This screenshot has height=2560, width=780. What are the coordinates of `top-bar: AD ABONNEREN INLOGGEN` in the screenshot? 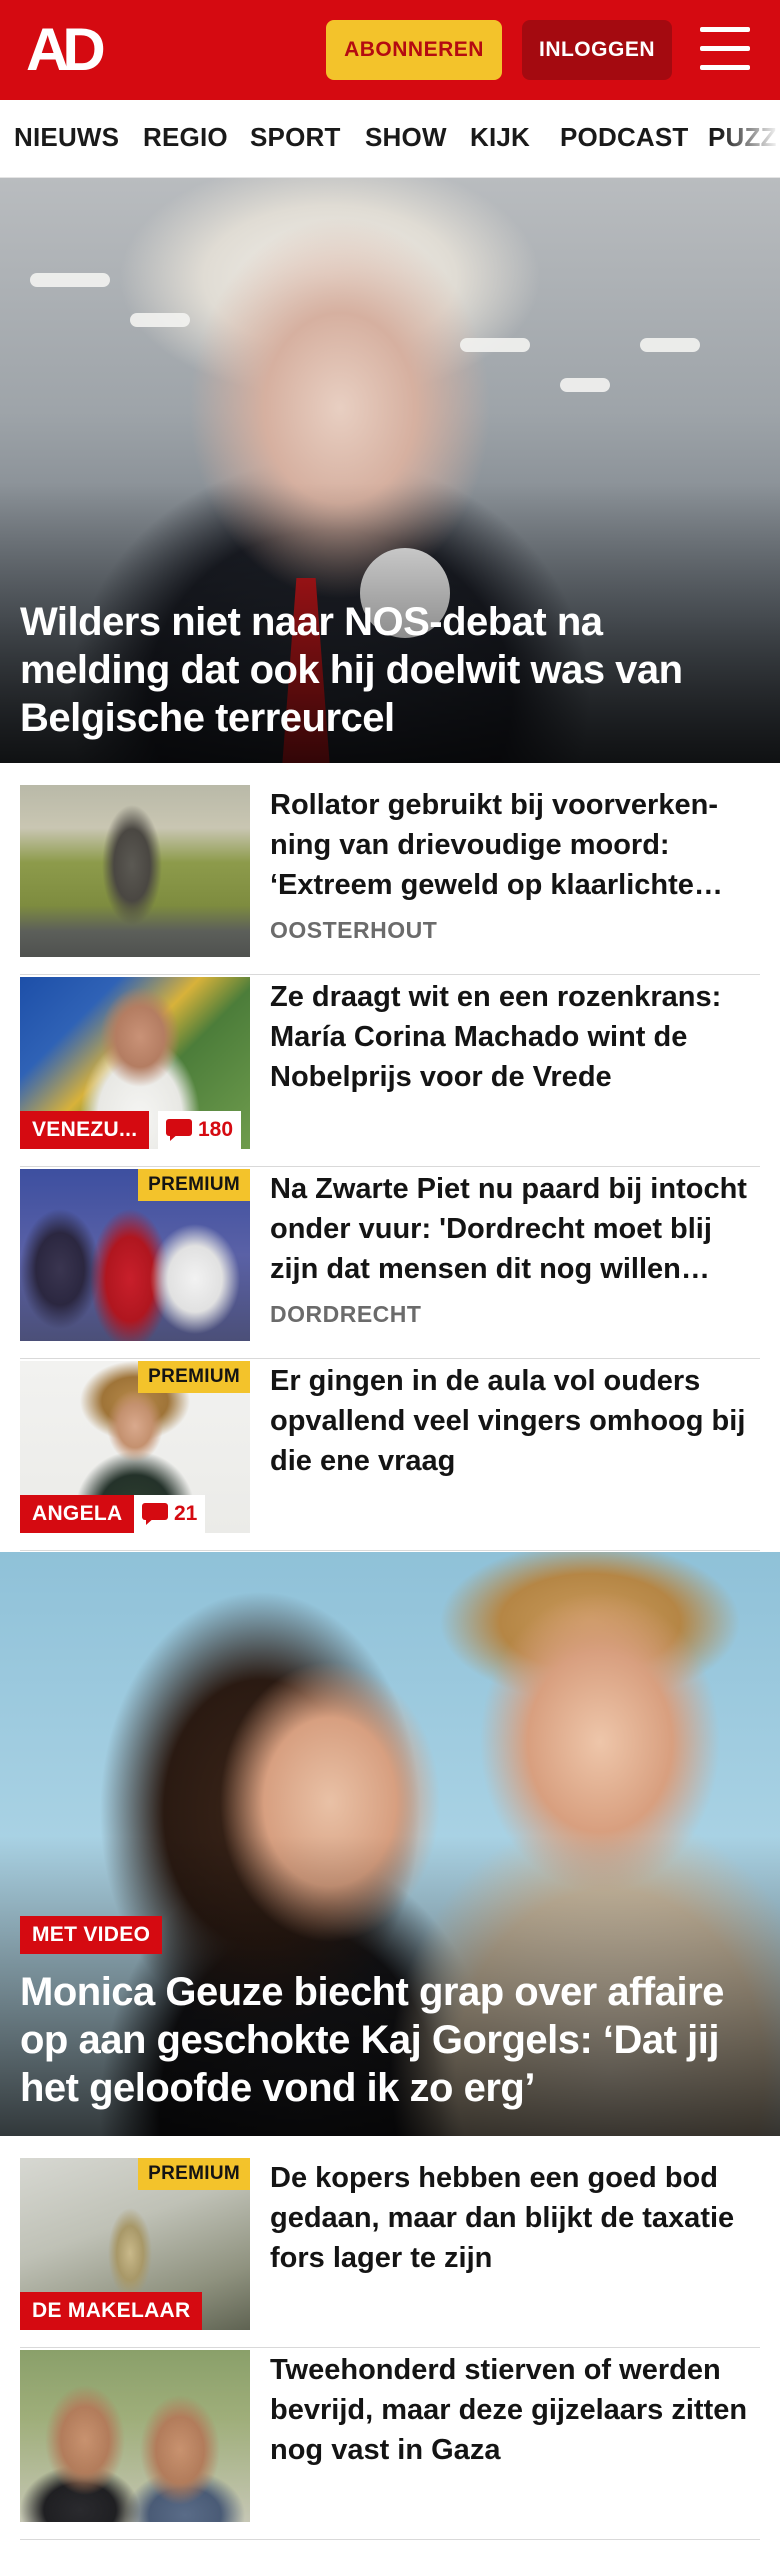 It's located at (390, 50).